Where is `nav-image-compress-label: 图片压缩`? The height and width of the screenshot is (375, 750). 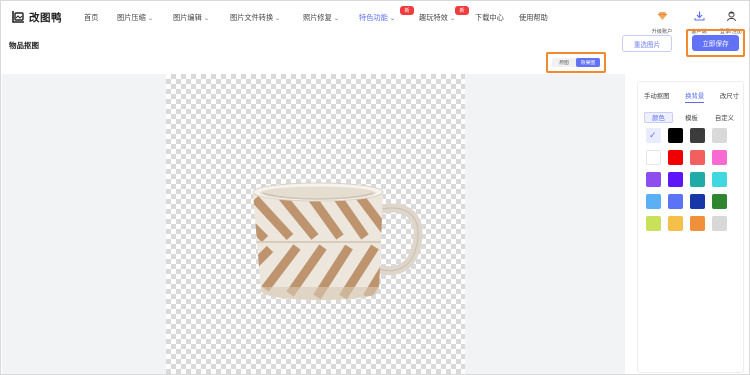 nav-image-compress-label: 图片压缩 is located at coordinates (131, 17).